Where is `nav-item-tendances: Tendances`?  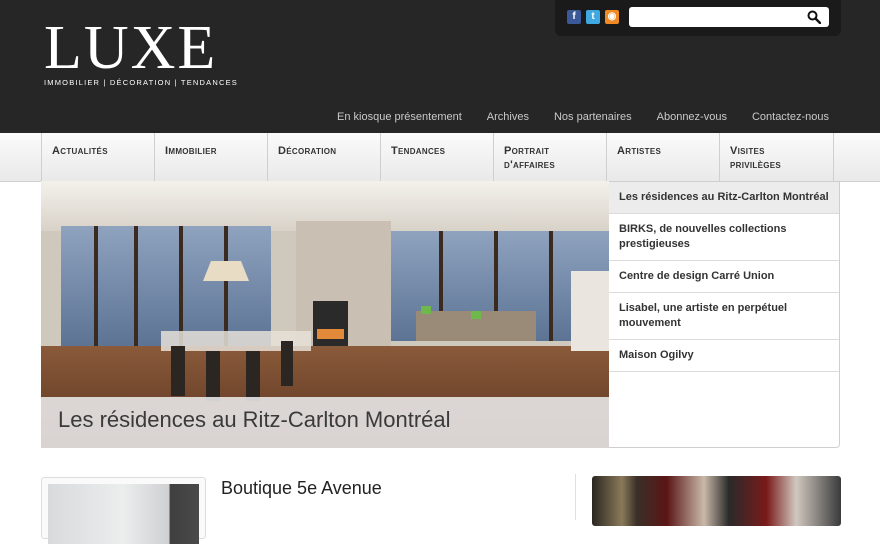 nav-item-tendances: Tendances is located at coordinates (437, 157).